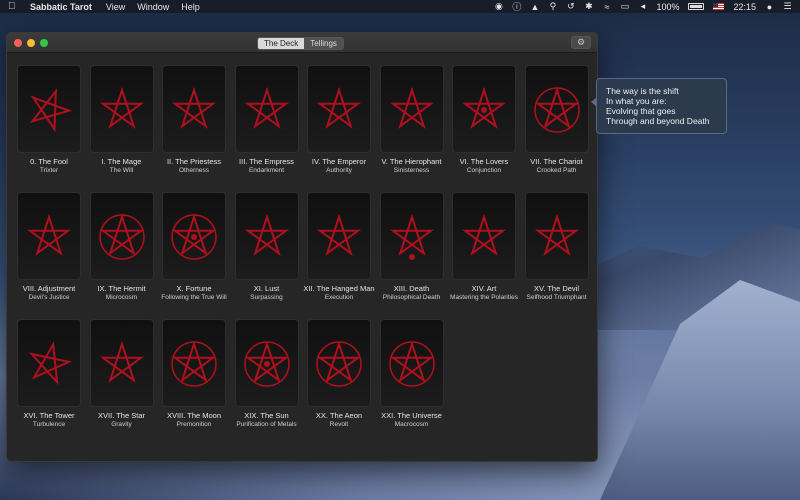 This screenshot has height=500, width=800. I want to click on wifi-icon: ≈, so click(606, 7).